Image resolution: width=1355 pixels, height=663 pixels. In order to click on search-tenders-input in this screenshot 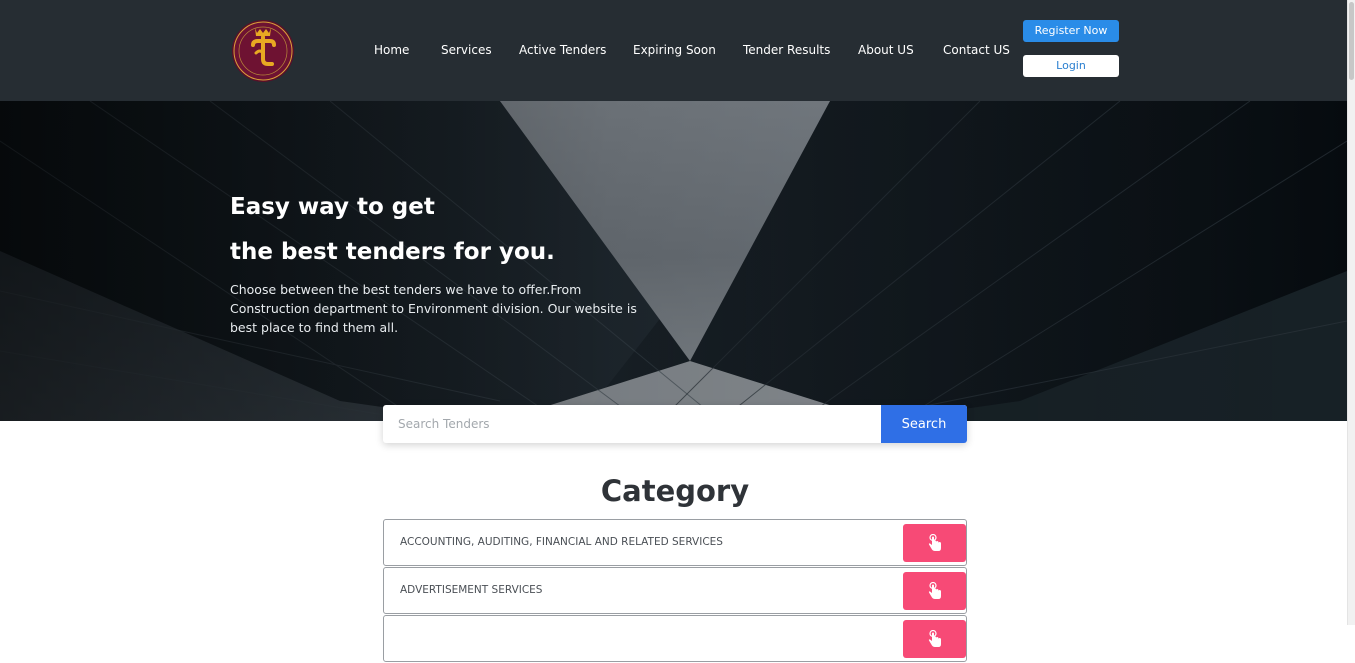, I will do `click(632, 424)`.